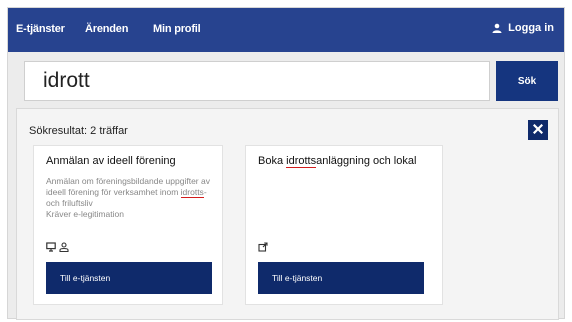  Describe the element at coordinates (51, 247) in the screenshot. I see `computer-icon` at that location.